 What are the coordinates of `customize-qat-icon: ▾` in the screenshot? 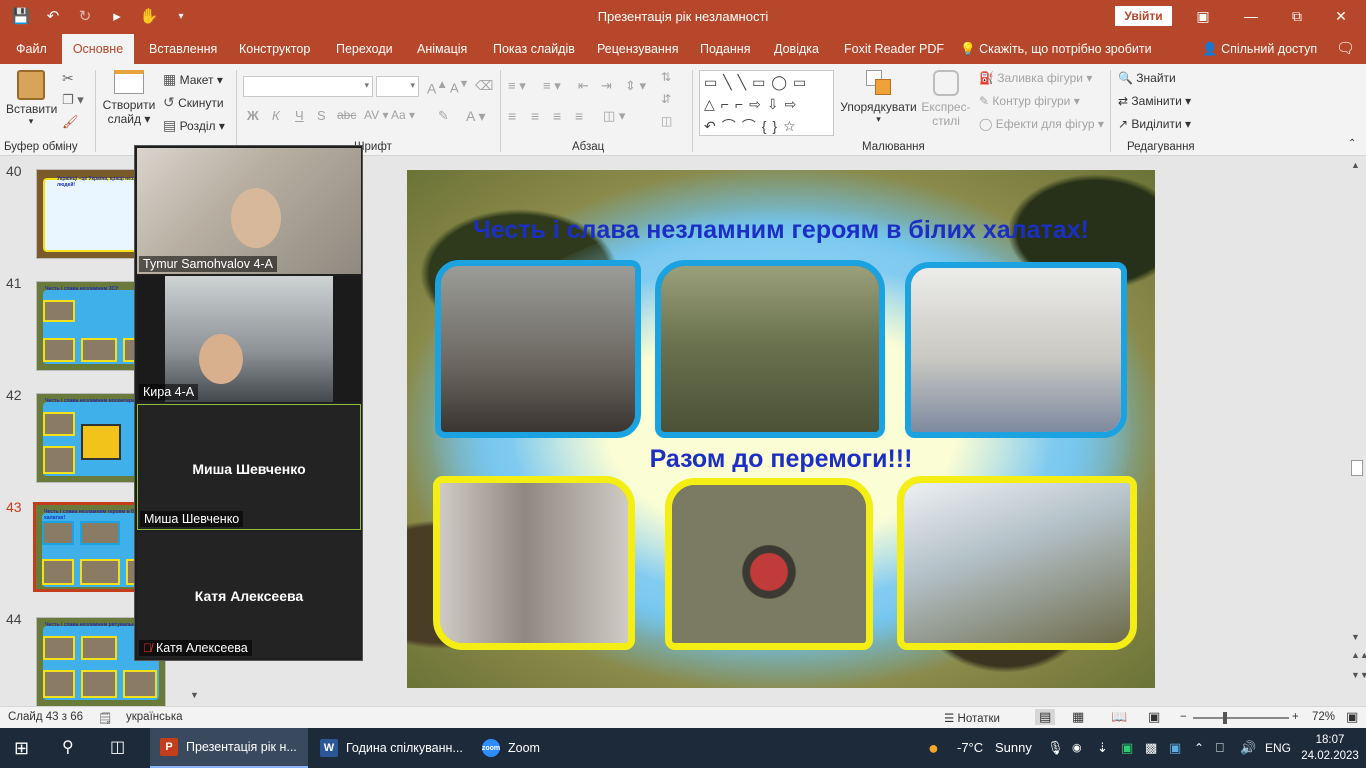 It's located at (181, 16).